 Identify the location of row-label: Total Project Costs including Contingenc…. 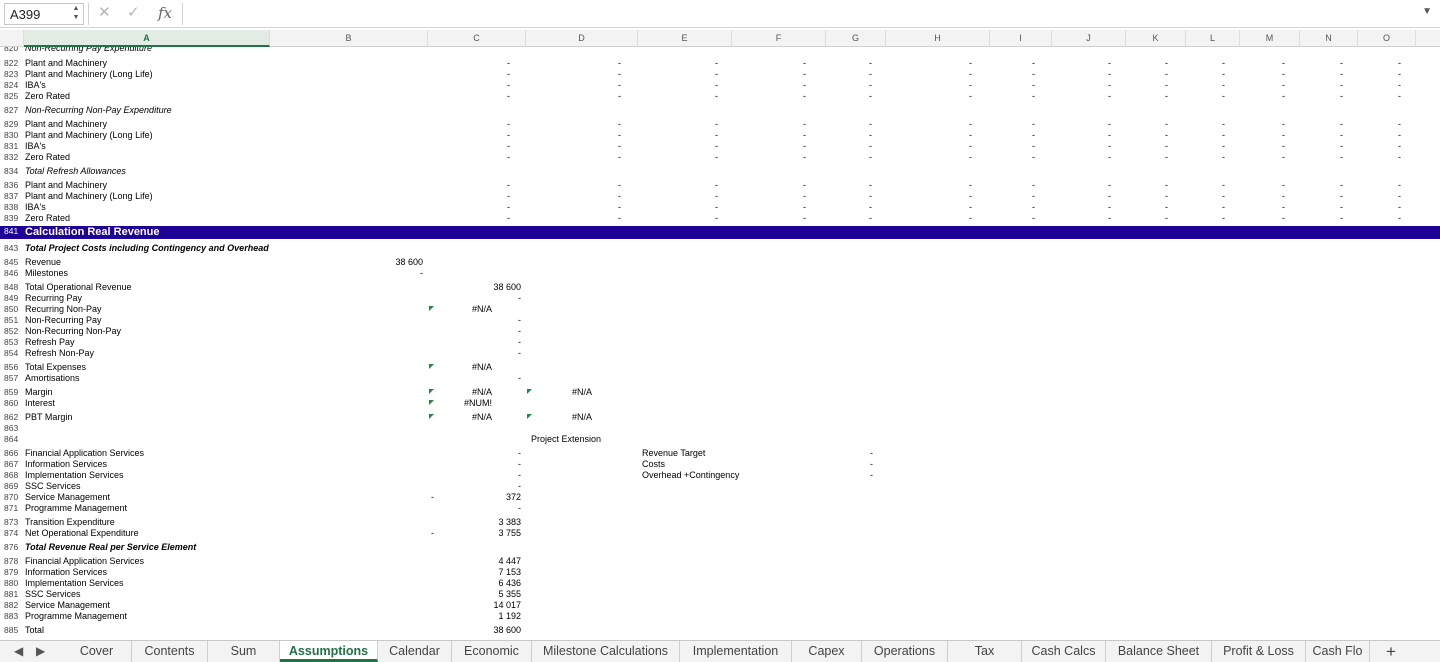
(147, 248).